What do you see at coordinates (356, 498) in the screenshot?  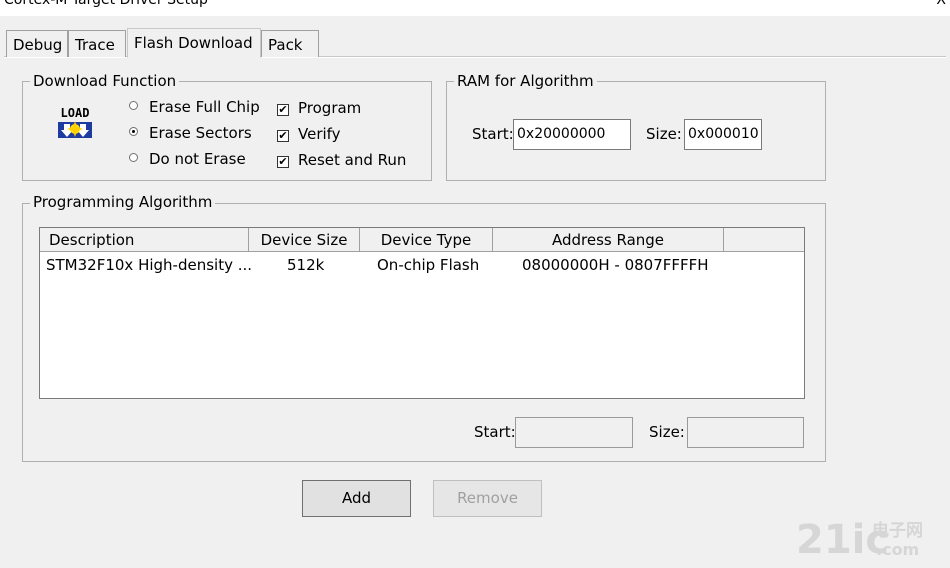 I see `add-button: Add` at bounding box center [356, 498].